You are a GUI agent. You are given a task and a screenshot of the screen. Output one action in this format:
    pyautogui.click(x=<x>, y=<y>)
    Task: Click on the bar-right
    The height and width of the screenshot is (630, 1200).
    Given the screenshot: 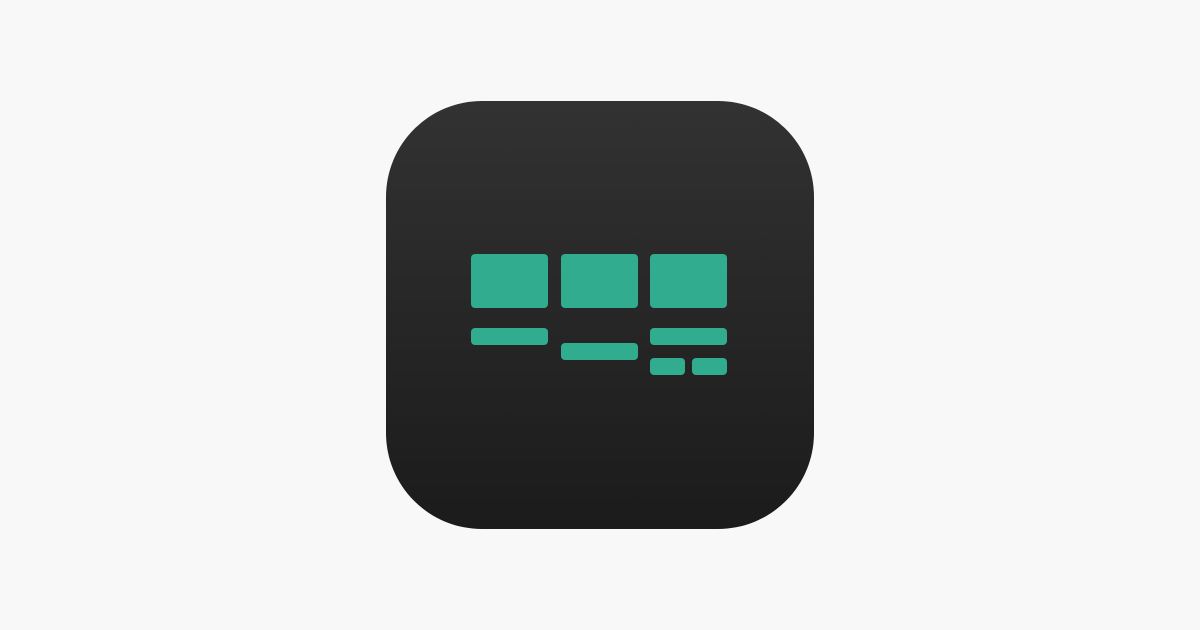 What is the action you would take?
    pyautogui.click(x=688, y=336)
    